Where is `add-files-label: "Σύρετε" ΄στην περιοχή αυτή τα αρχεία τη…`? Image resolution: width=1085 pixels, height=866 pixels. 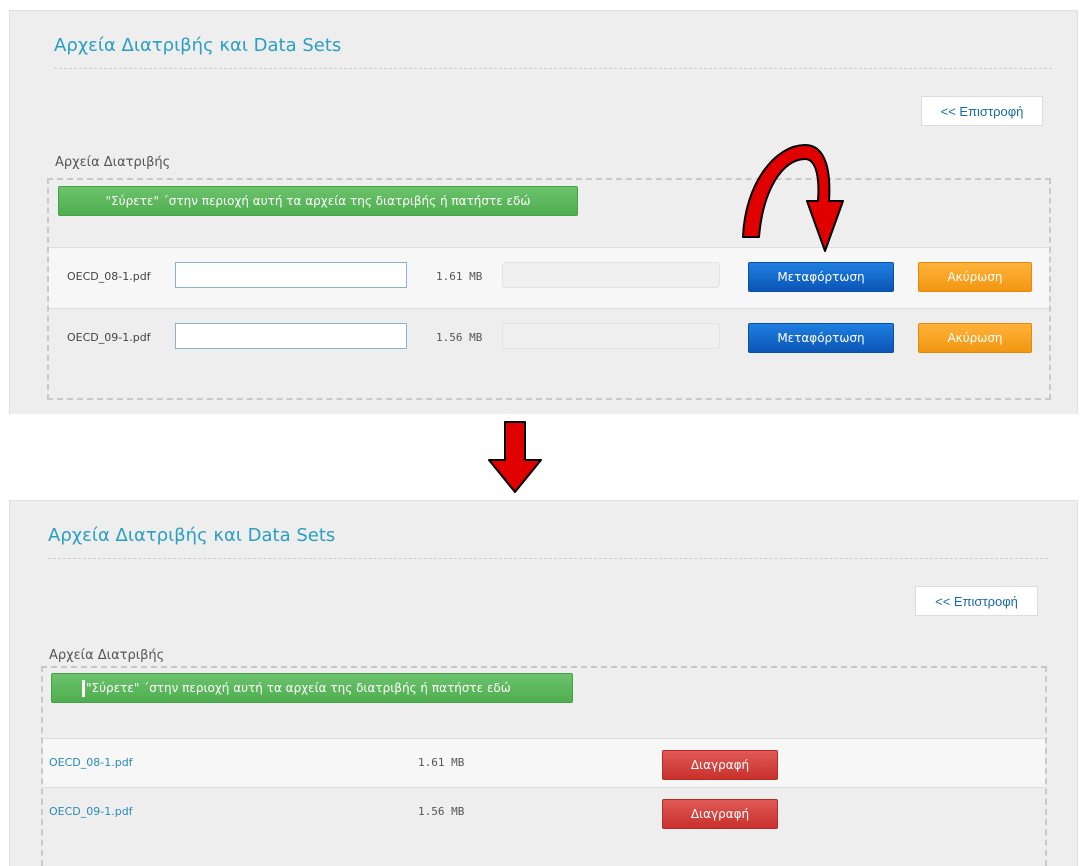 add-files-label: "Σύρετε" ΄στην περιοχή αυτή τα αρχεία τη… is located at coordinates (298, 688).